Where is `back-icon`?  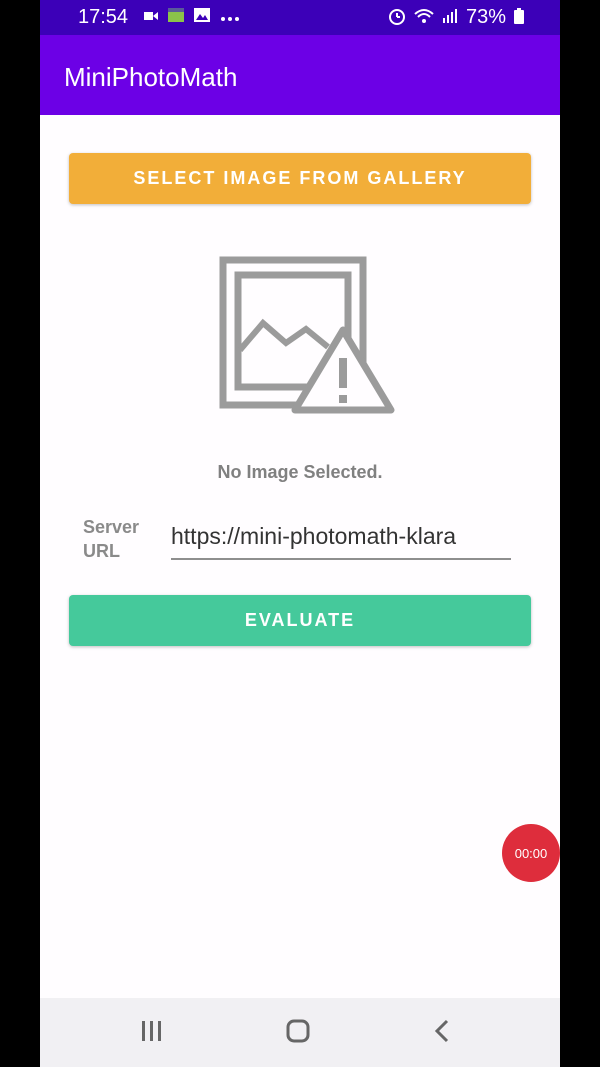
back-icon is located at coordinates (442, 1033).